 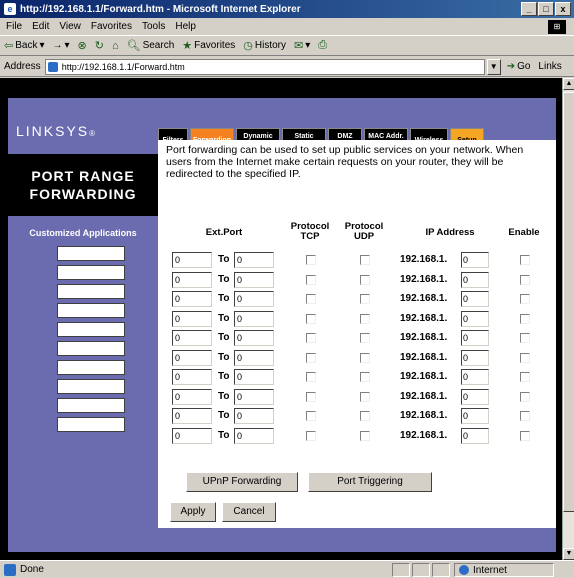 What do you see at coordinates (14, 26) in the screenshot?
I see `menu-file: File` at bounding box center [14, 26].